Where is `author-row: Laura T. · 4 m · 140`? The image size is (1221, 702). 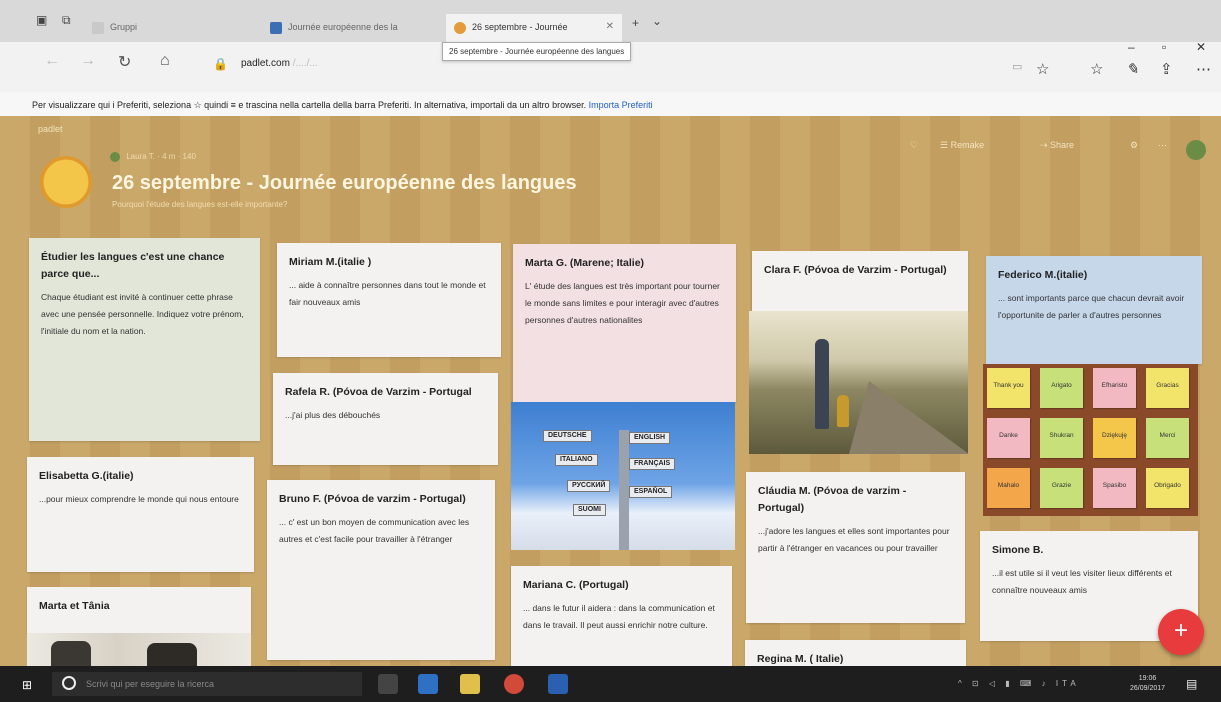 author-row: Laura T. · 4 m · 140 is located at coordinates (153, 157).